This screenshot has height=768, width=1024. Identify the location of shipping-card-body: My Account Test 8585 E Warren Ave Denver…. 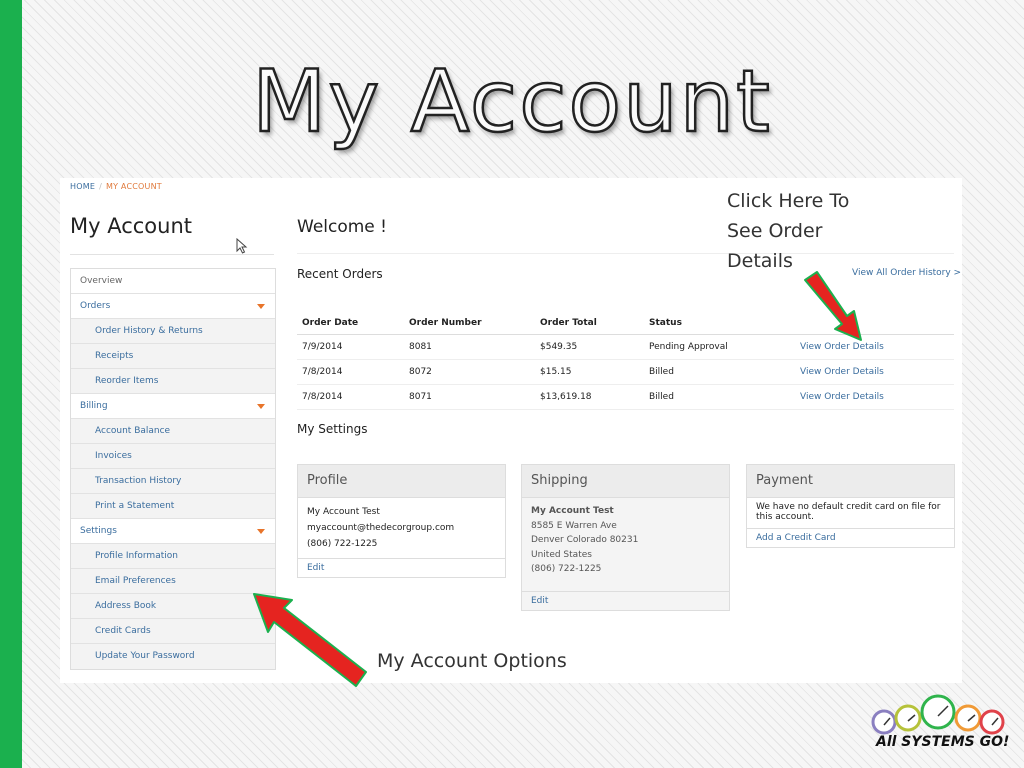
(625, 544).